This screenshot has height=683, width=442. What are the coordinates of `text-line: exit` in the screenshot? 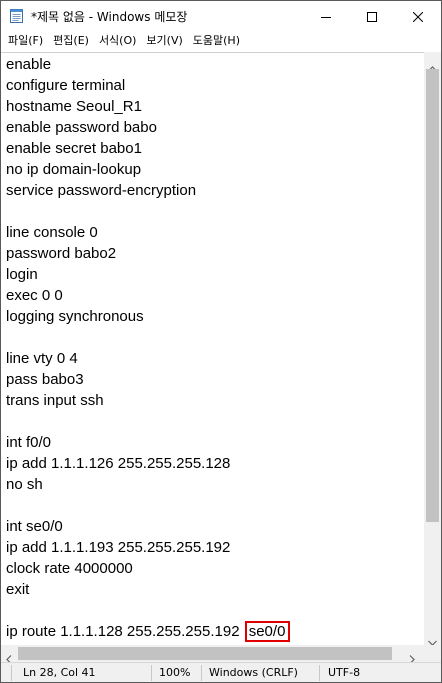 It's located at (18, 589).